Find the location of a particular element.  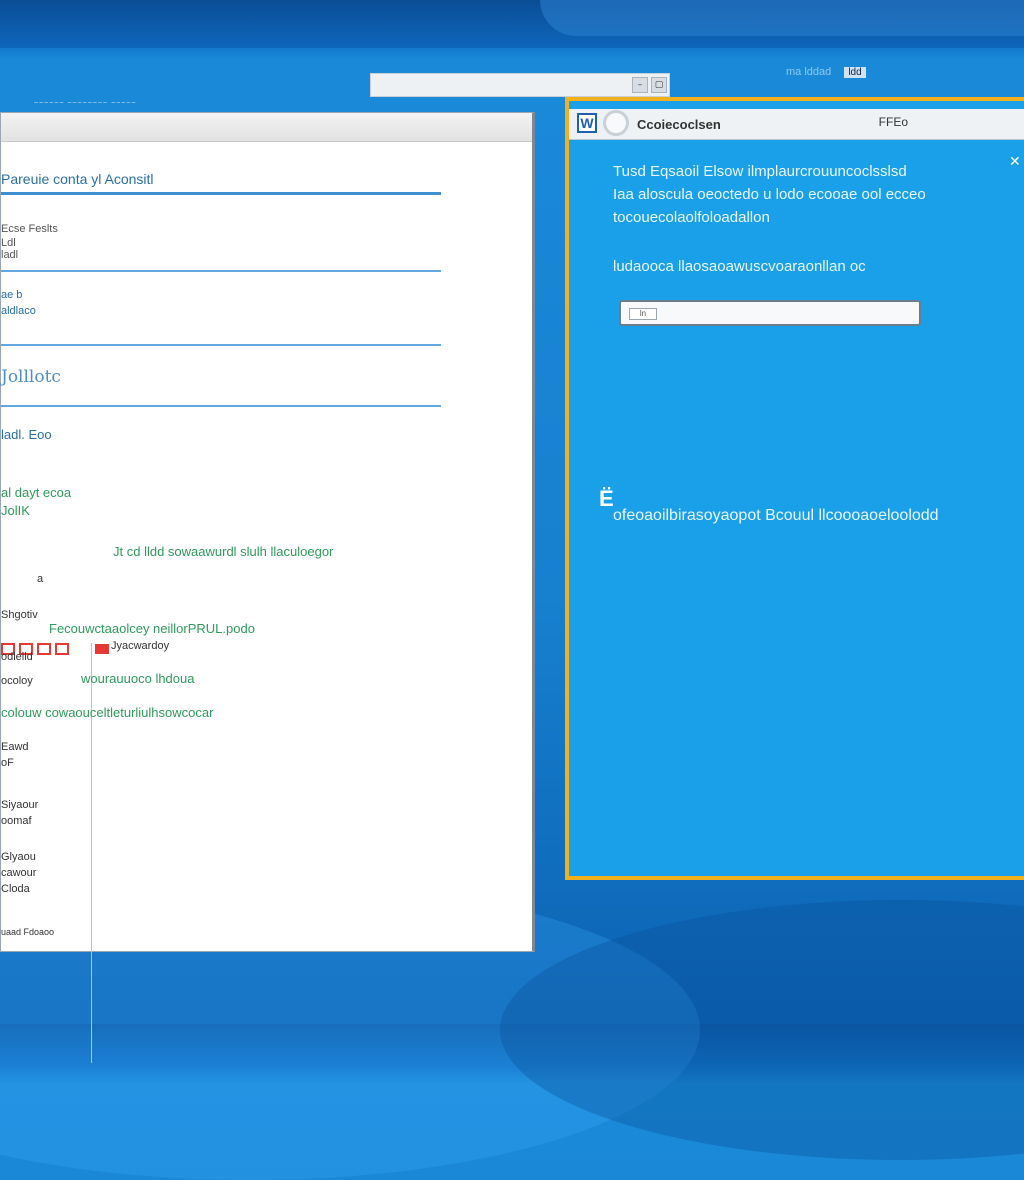

field-value: aldlaco is located at coordinates (18, 311).